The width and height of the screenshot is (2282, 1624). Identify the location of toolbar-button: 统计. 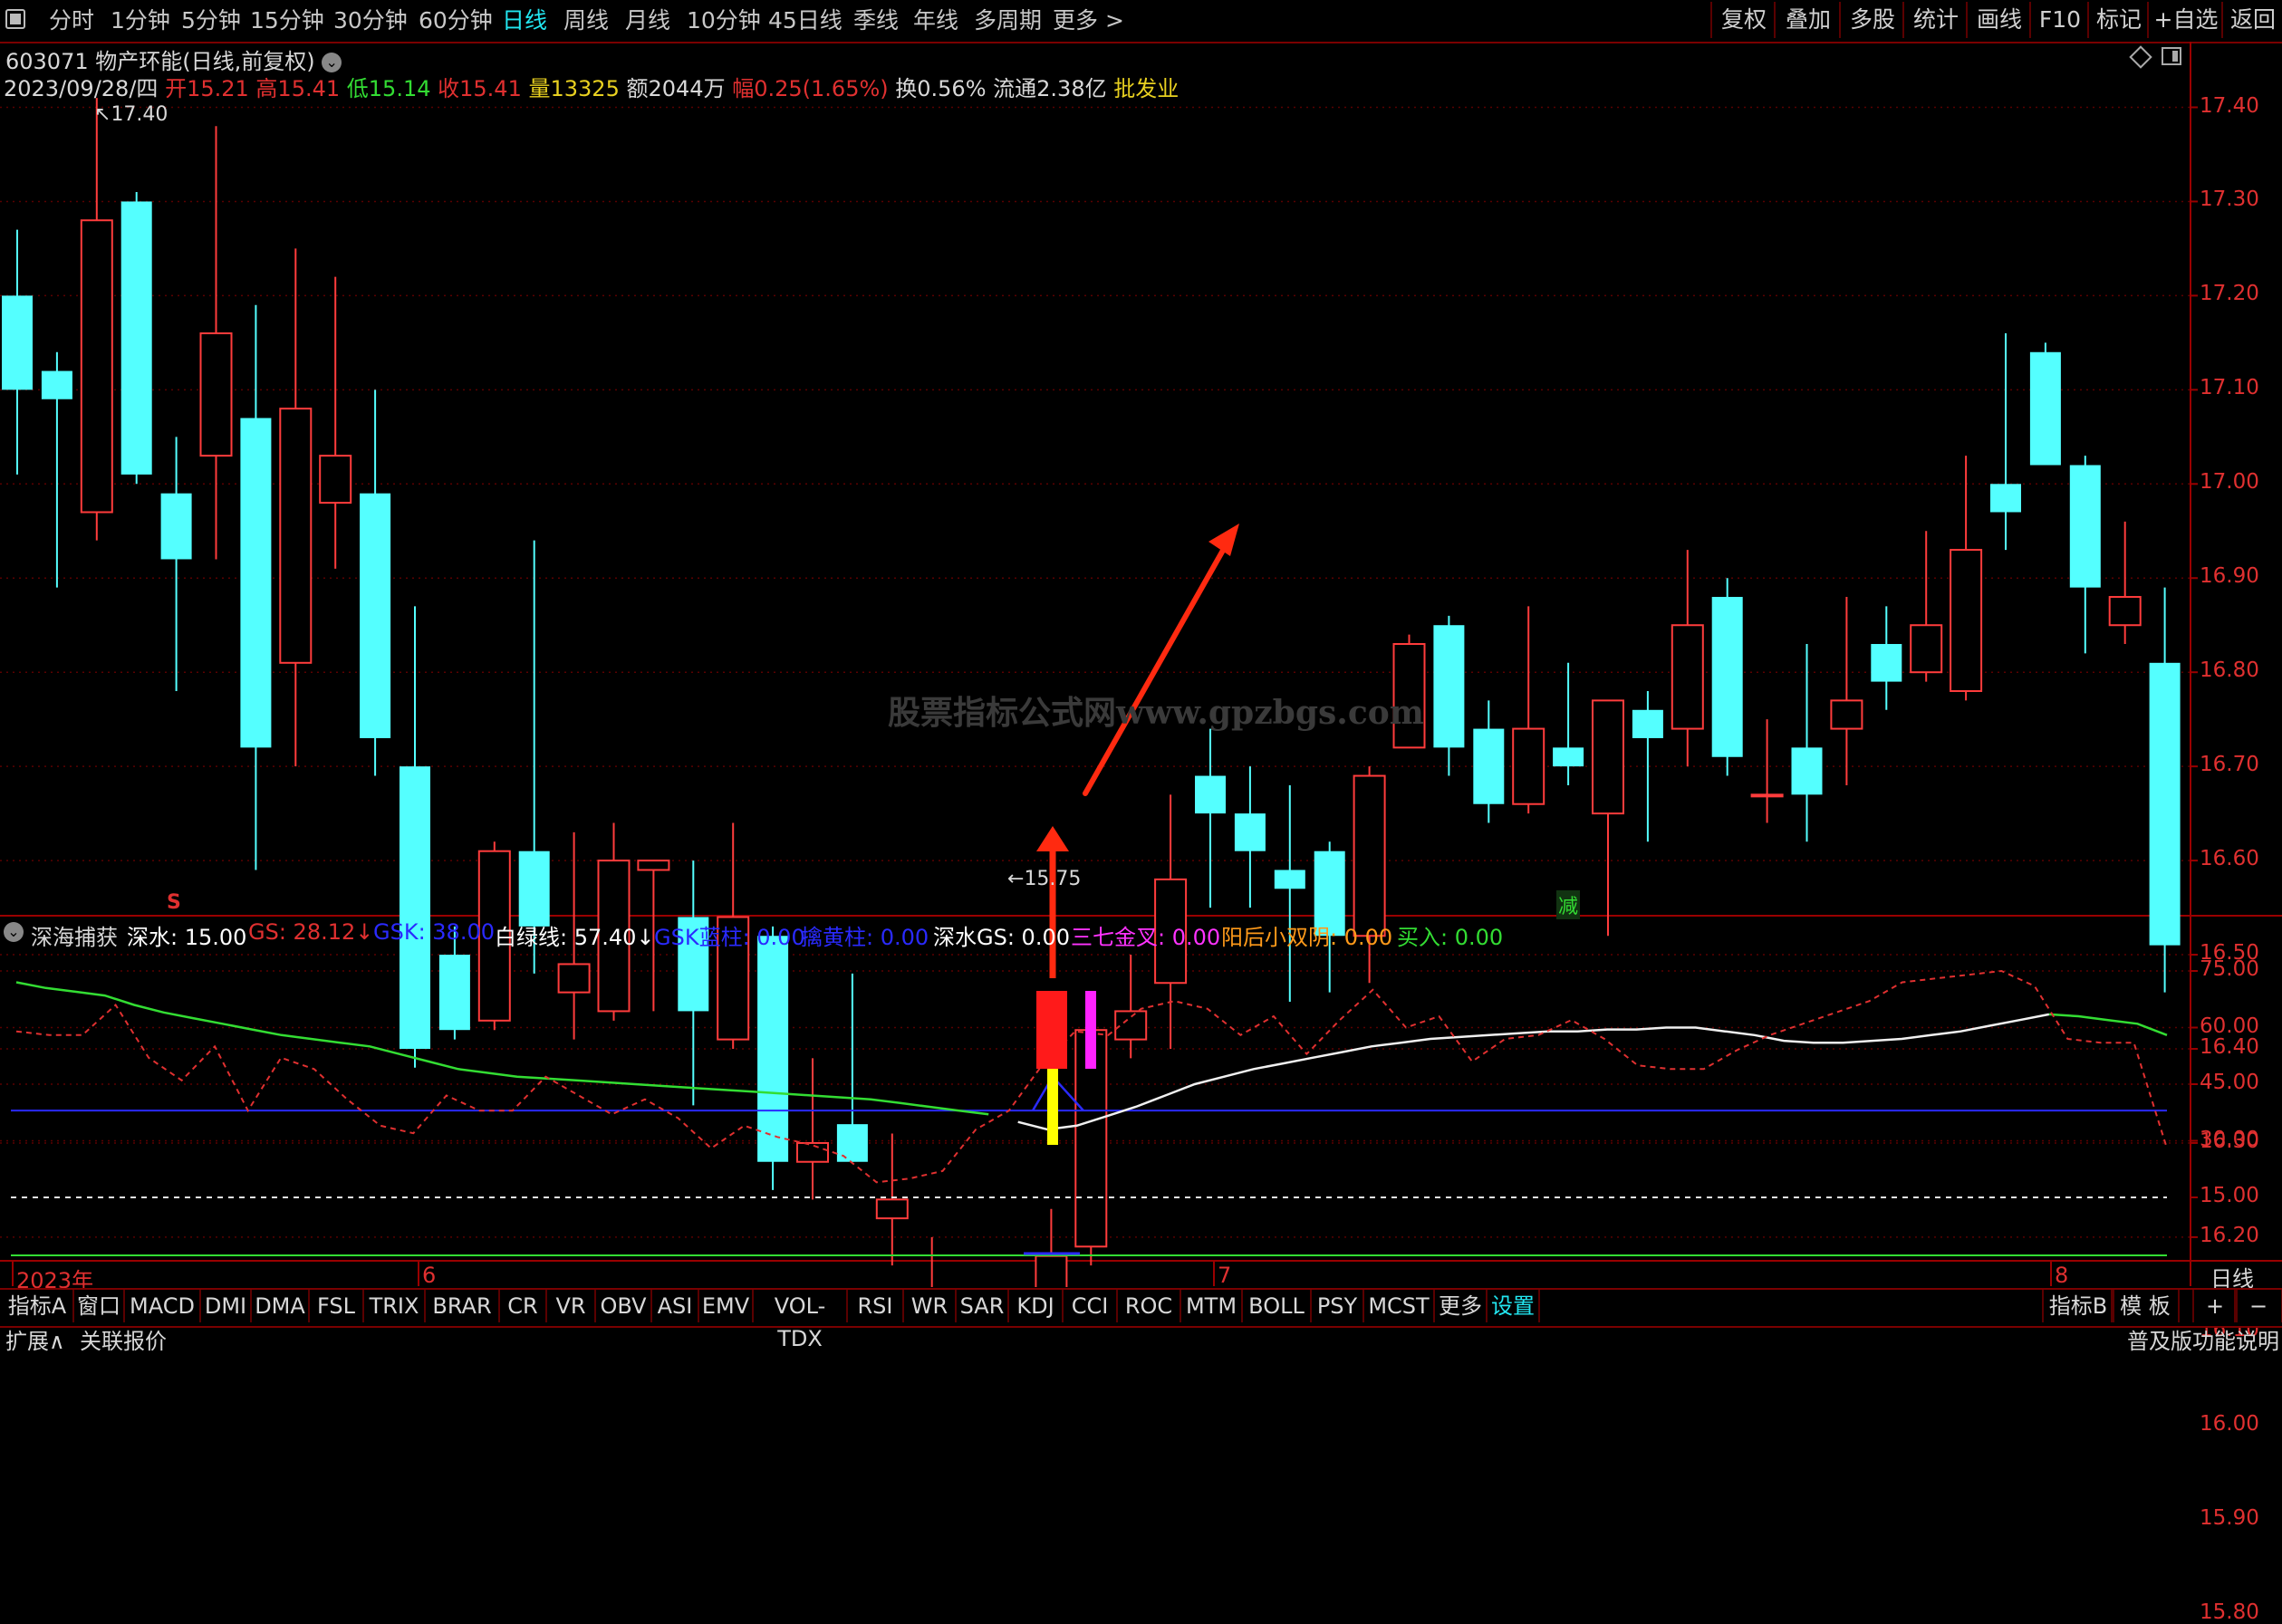
(1935, 20).